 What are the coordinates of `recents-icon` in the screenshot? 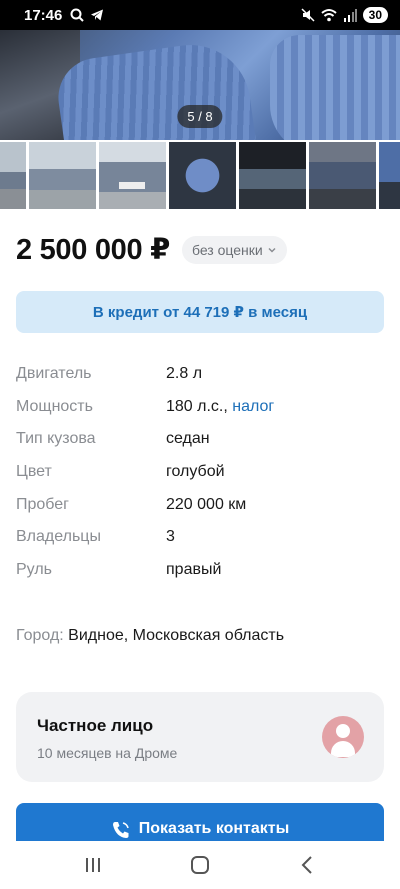 It's located at (93, 865).